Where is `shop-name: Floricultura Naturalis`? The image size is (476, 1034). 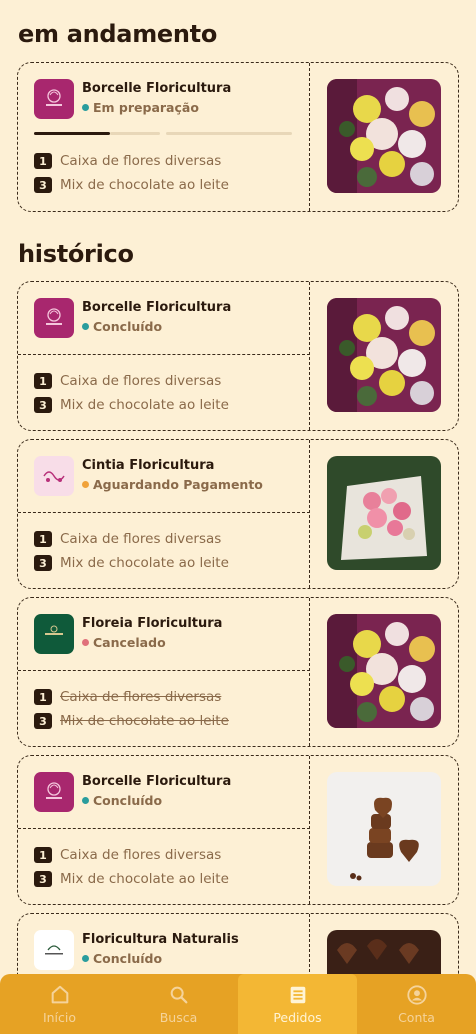 shop-name: Floricultura Naturalis is located at coordinates (160, 939).